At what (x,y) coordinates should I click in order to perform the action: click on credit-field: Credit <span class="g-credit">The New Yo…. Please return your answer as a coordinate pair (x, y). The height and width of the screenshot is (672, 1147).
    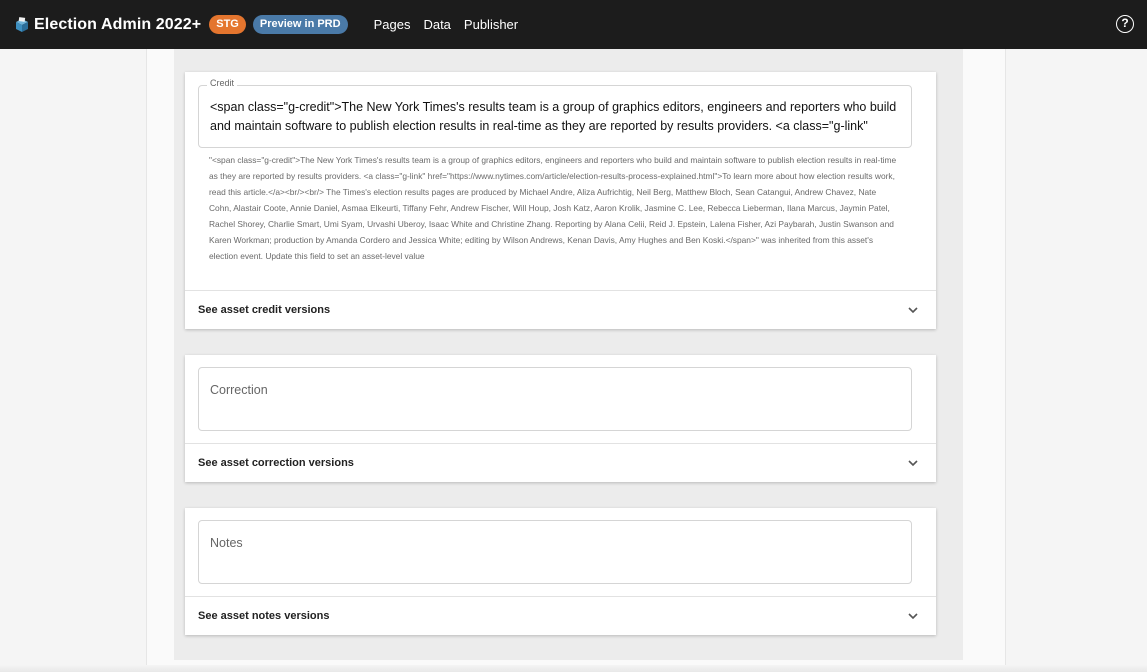
    Looking at the image, I should click on (555, 113).